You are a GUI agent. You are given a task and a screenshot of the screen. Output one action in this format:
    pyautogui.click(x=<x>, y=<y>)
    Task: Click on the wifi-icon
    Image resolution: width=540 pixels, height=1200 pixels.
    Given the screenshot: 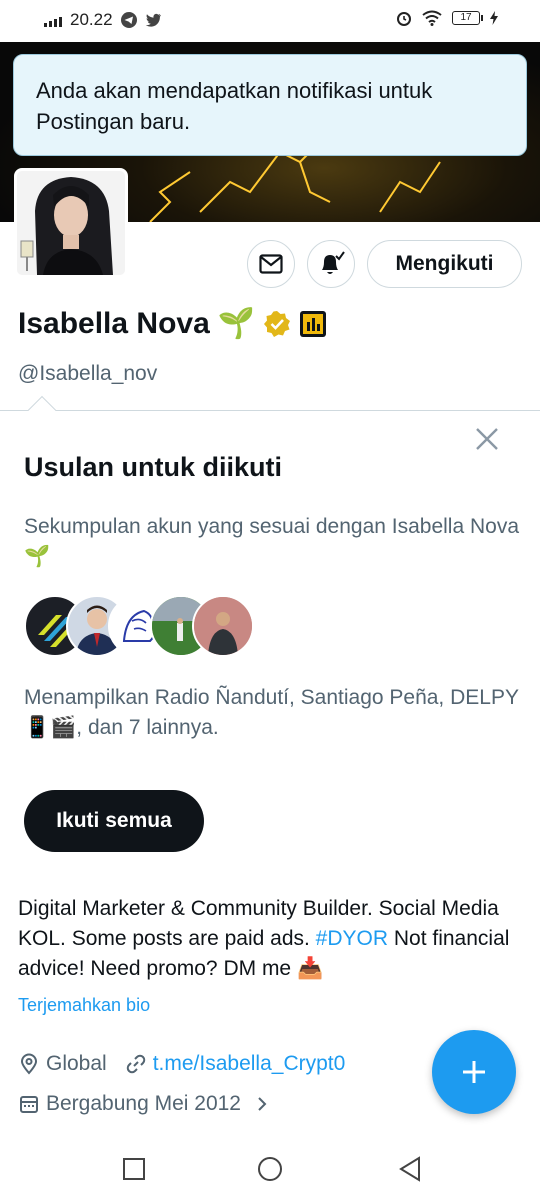 What is the action you would take?
    pyautogui.click(x=432, y=18)
    